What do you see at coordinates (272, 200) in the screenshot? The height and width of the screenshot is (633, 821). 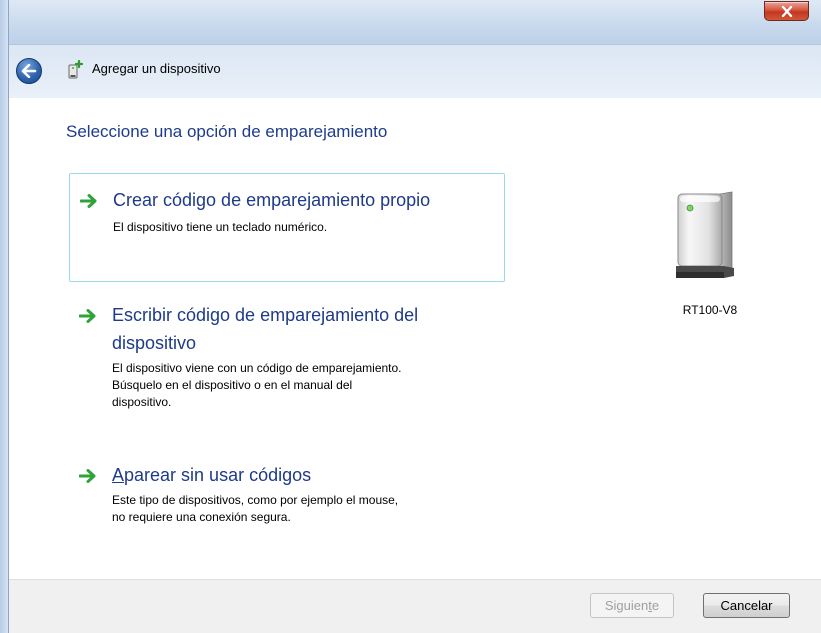 I see `option-title: Crear código de emparejamiento propio` at bounding box center [272, 200].